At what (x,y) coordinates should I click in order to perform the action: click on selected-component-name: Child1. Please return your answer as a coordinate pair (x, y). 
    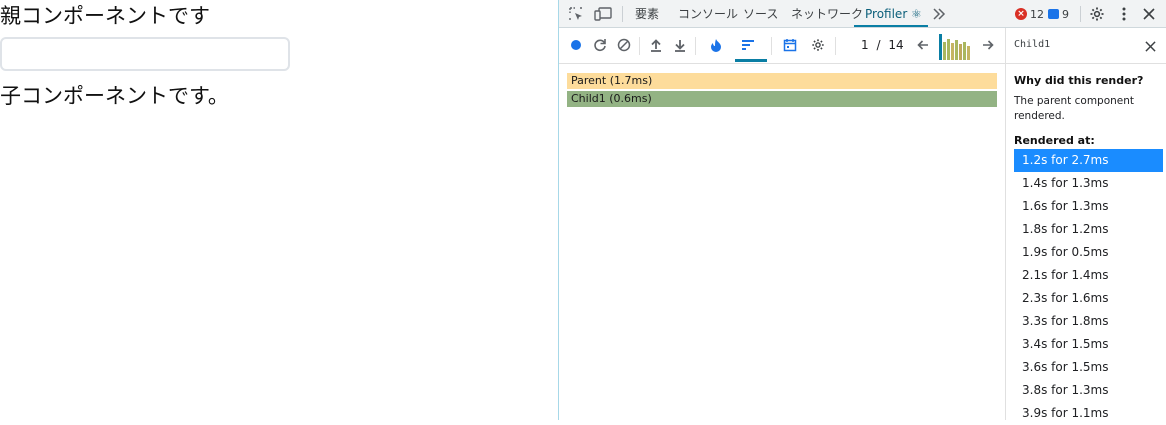
    Looking at the image, I should click on (1032, 44).